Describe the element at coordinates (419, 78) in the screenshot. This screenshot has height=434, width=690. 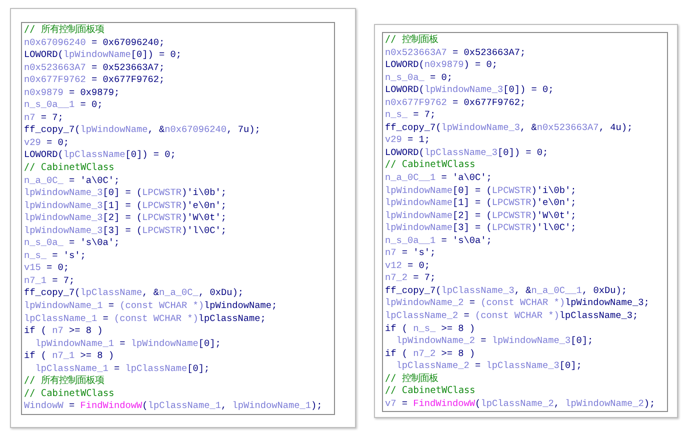
I see `code-line: n_s_0a_ = 0;` at that location.